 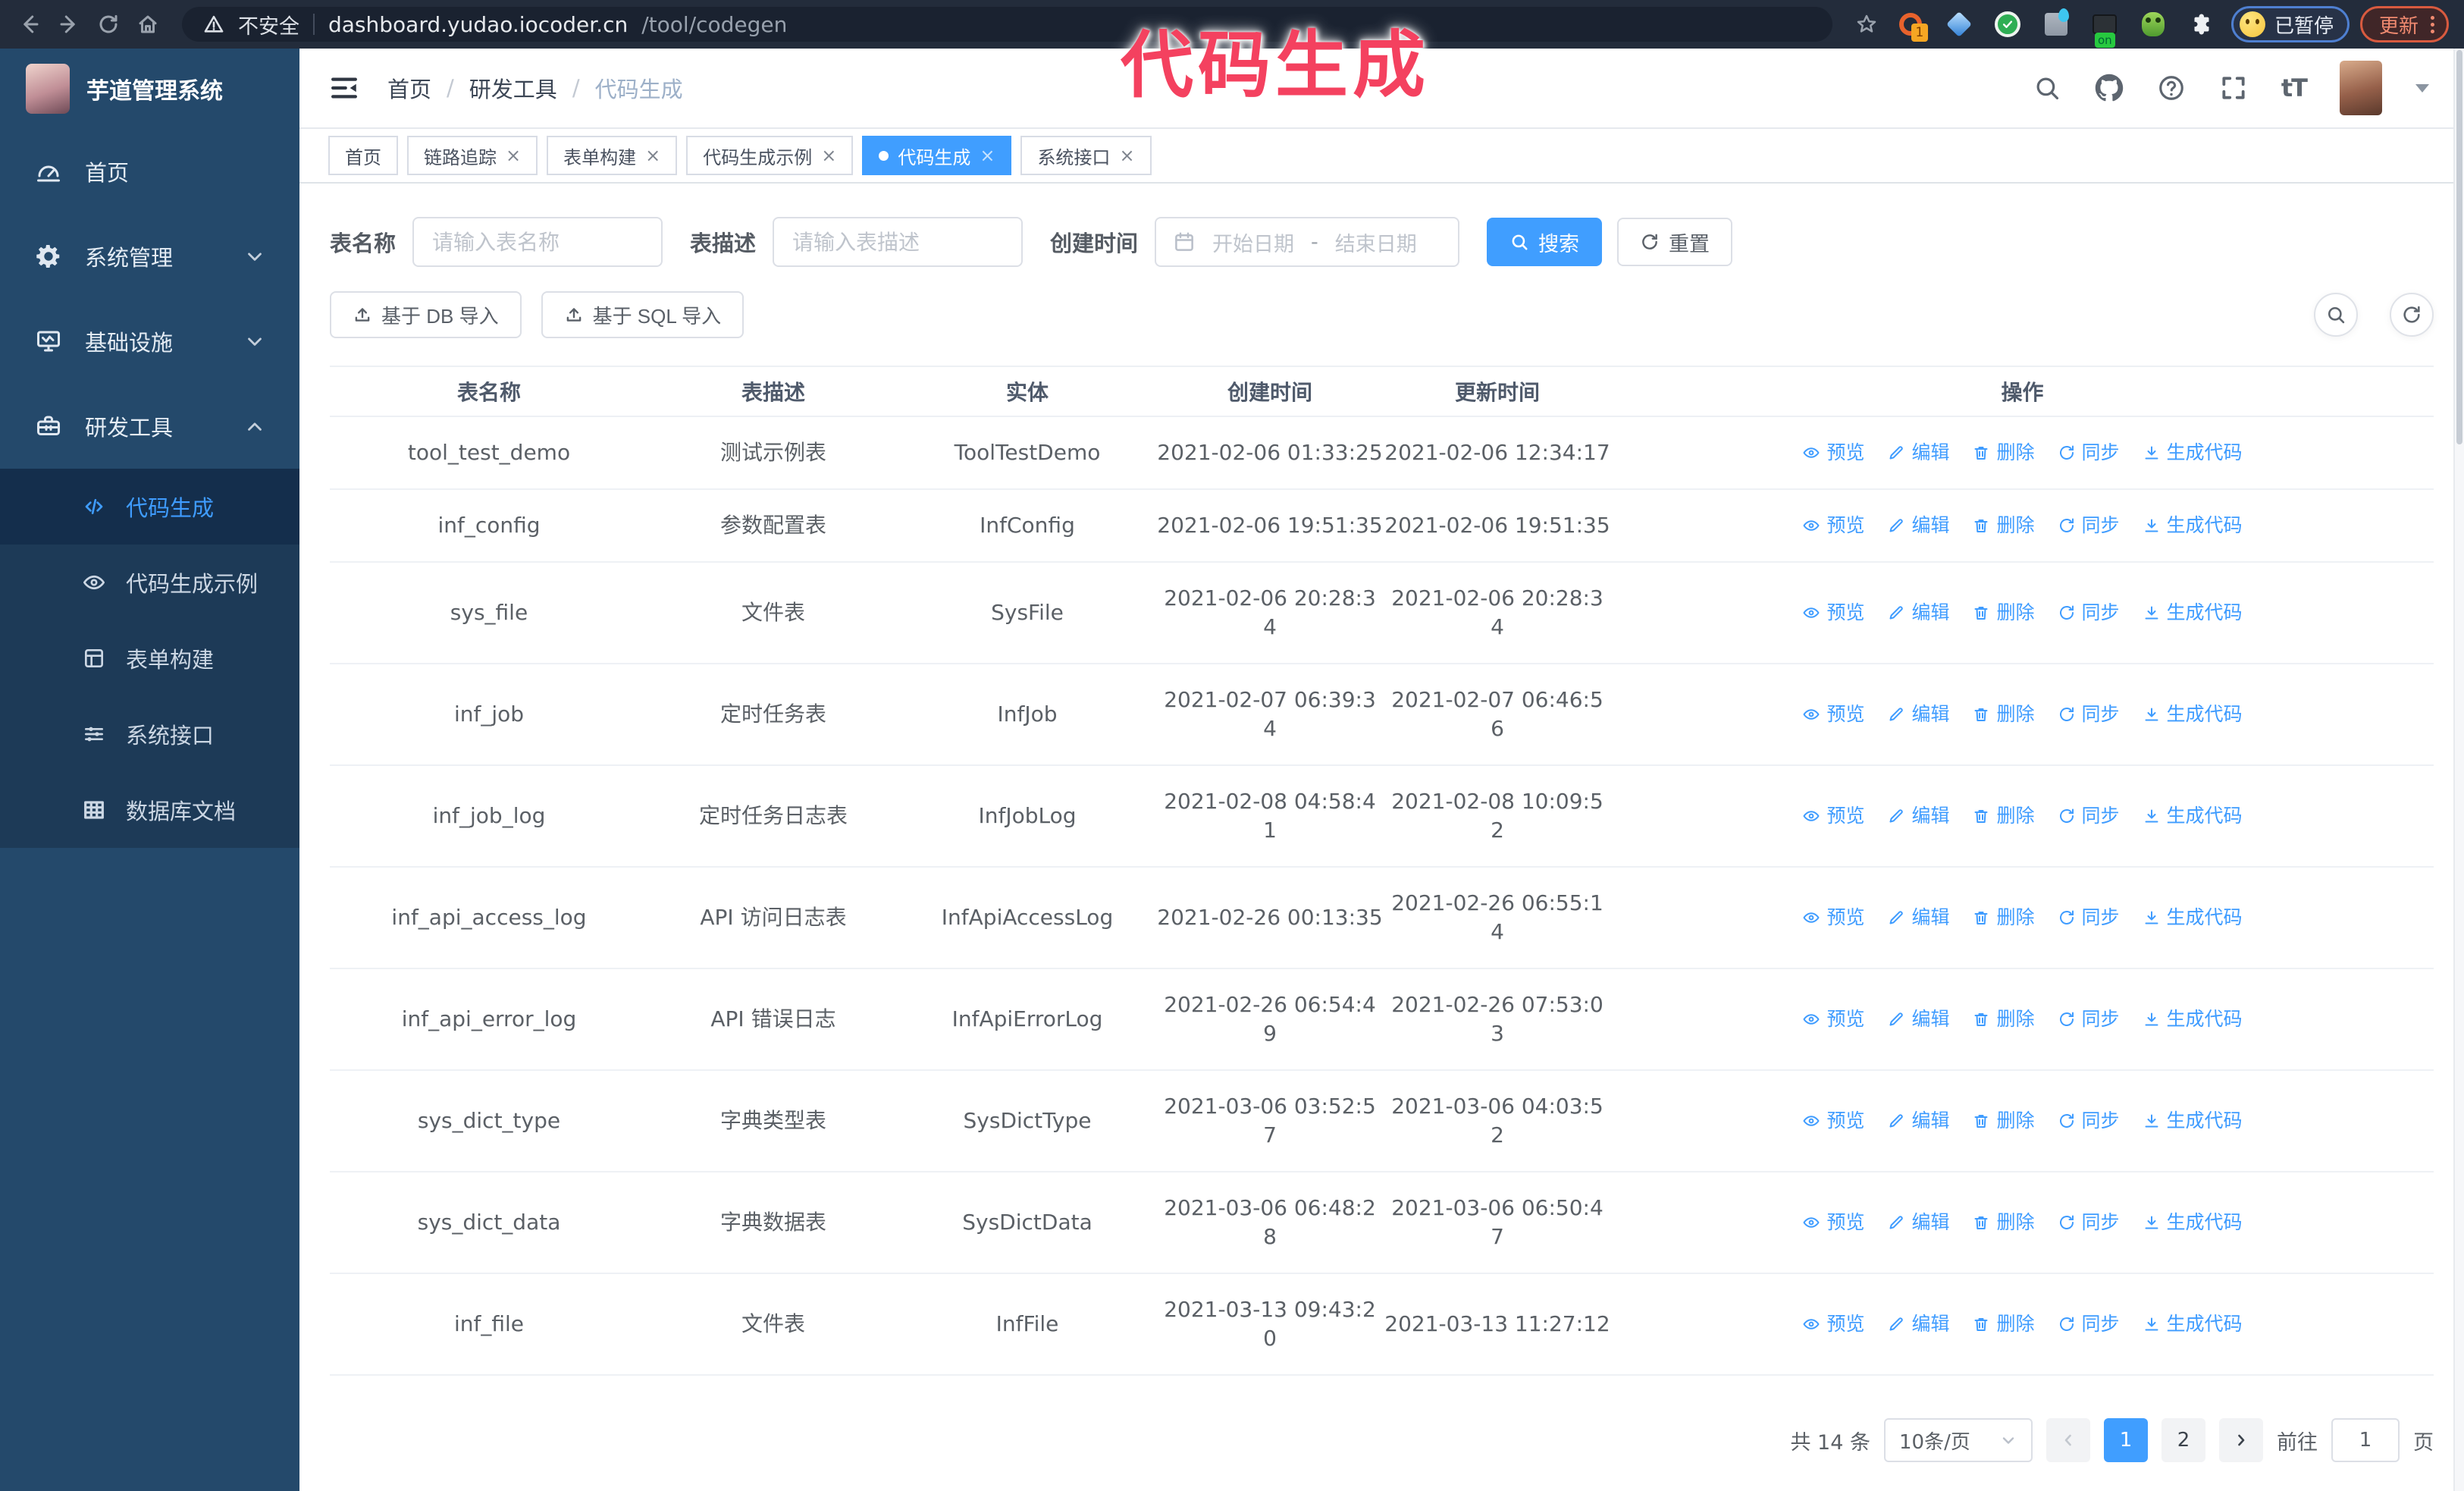 What do you see at coordinates (2047, 88) in the screenshot?
I see `search-icon` at bounding box center [2047, 88].